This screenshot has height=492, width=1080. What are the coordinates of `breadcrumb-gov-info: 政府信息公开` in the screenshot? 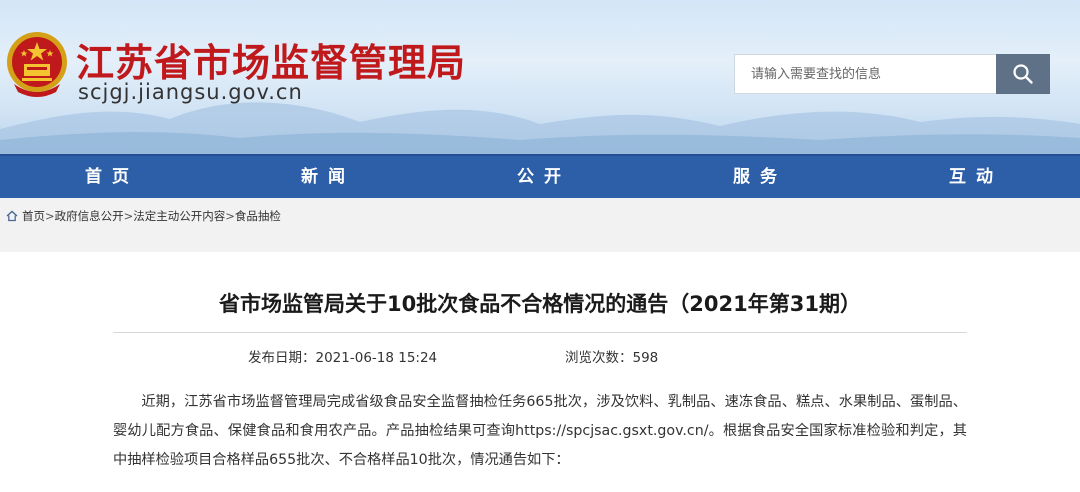 It's located at (89, 216).